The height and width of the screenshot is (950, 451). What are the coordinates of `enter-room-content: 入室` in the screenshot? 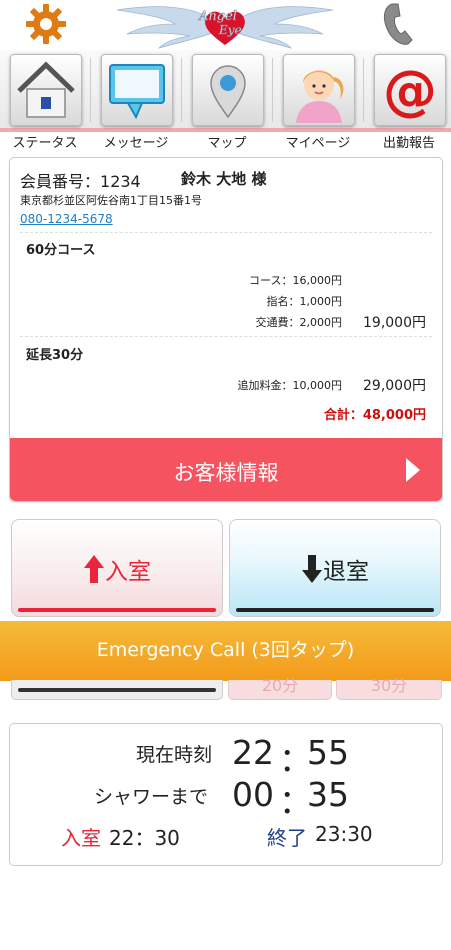 It's located at (117, 569).